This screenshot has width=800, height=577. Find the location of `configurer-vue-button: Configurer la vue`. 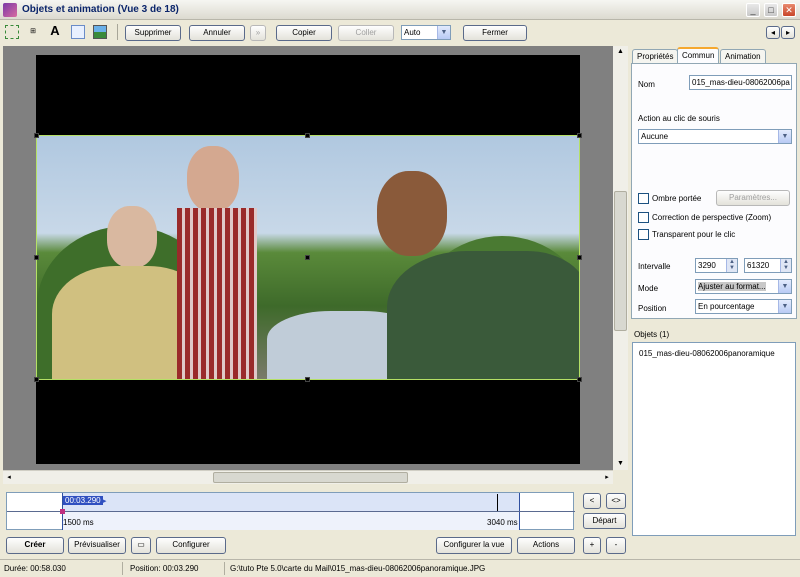

configurer-vue-button: Configurer la vue is located at coordinates (474, 545).